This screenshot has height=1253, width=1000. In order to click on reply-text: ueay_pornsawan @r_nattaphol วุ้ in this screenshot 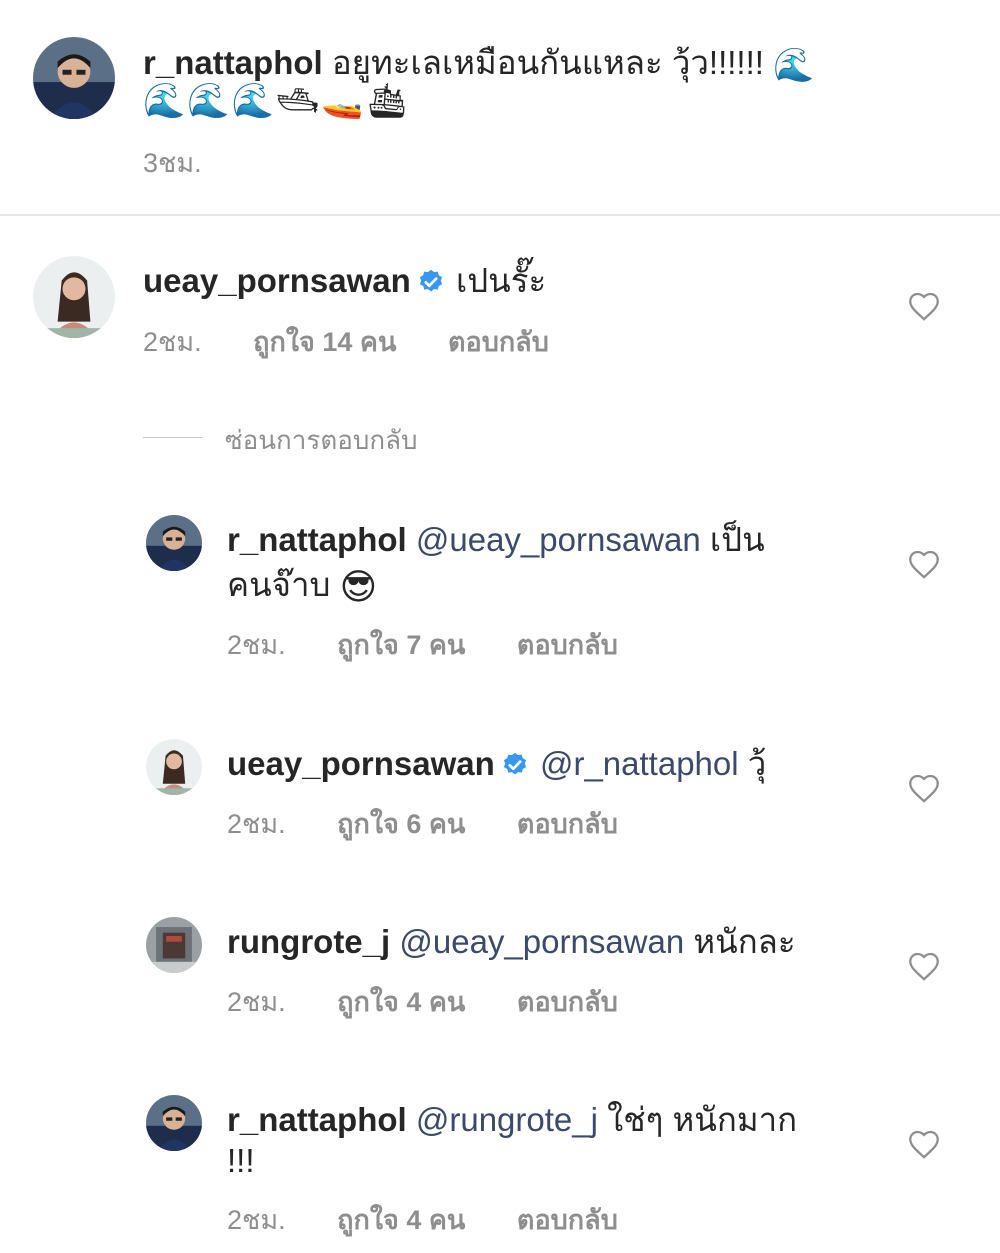, I will do `click(547, 764)`.